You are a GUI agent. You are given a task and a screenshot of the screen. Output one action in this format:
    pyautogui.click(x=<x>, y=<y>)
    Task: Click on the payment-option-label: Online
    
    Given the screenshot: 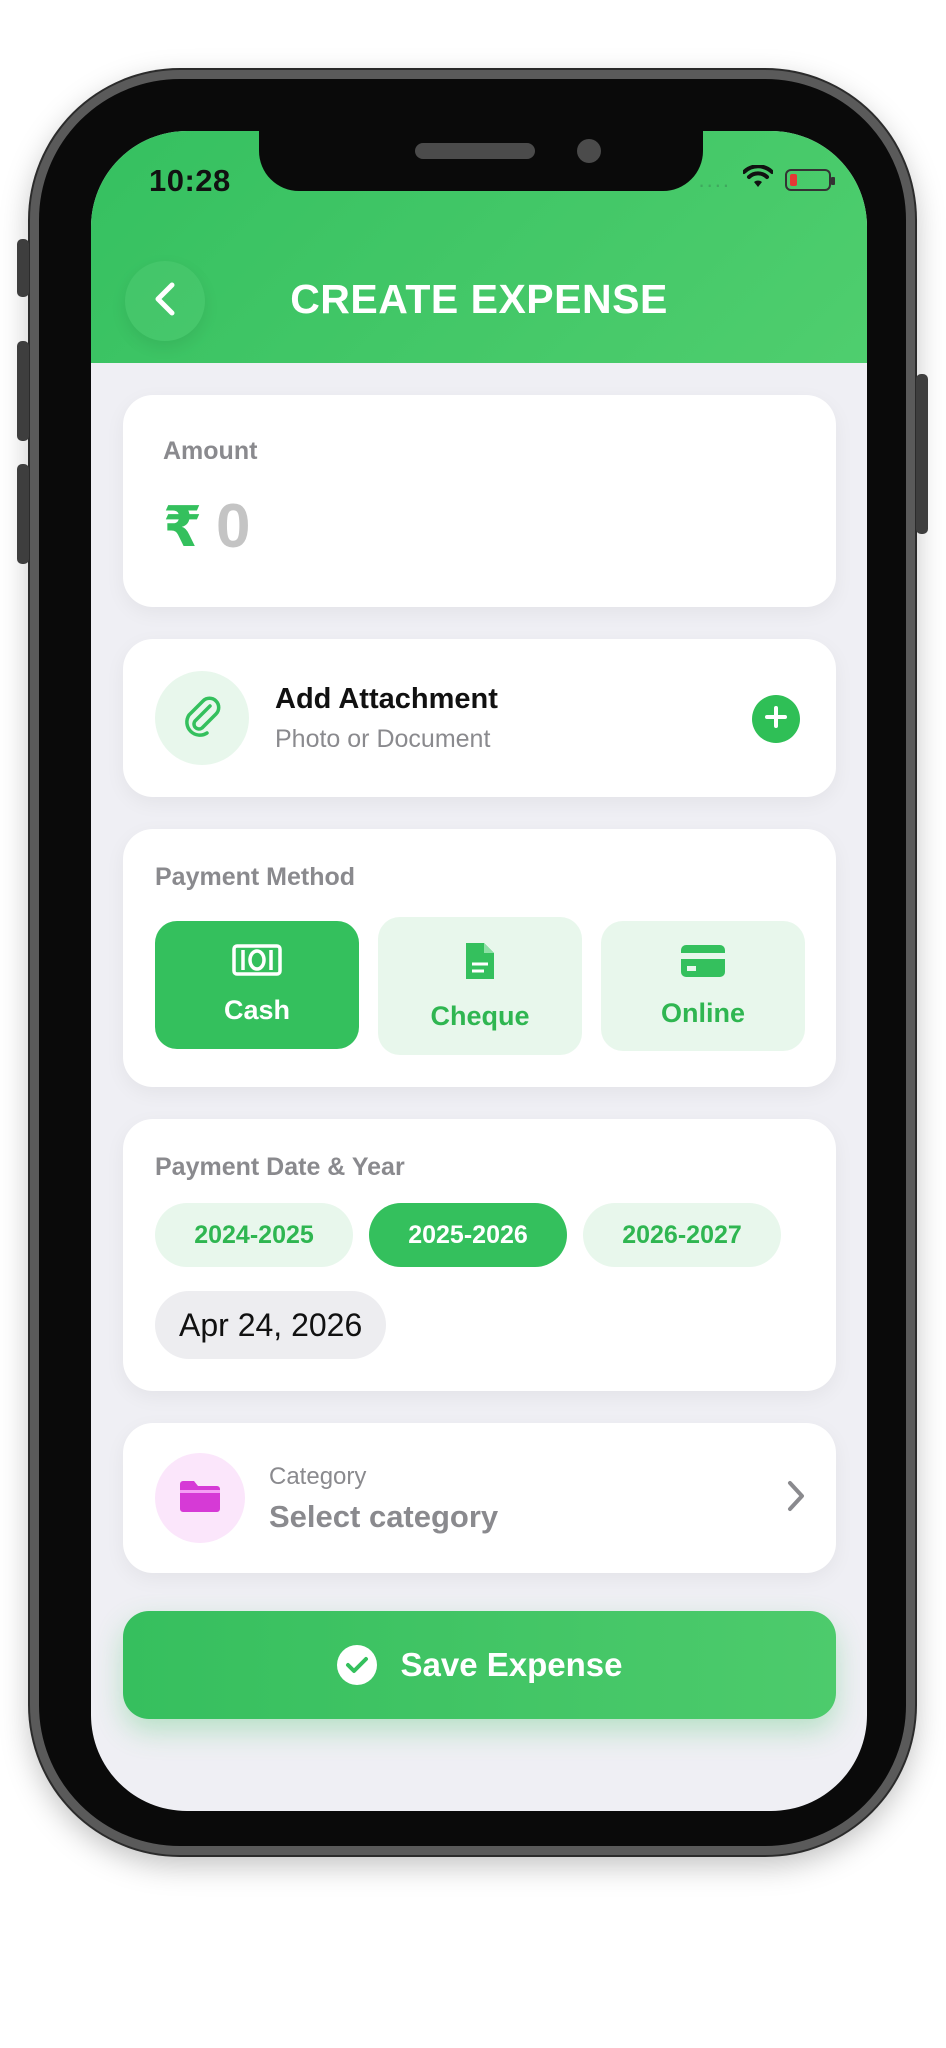 What is the action you would take?
    pyautogui.click(x=702, y=1013)
    